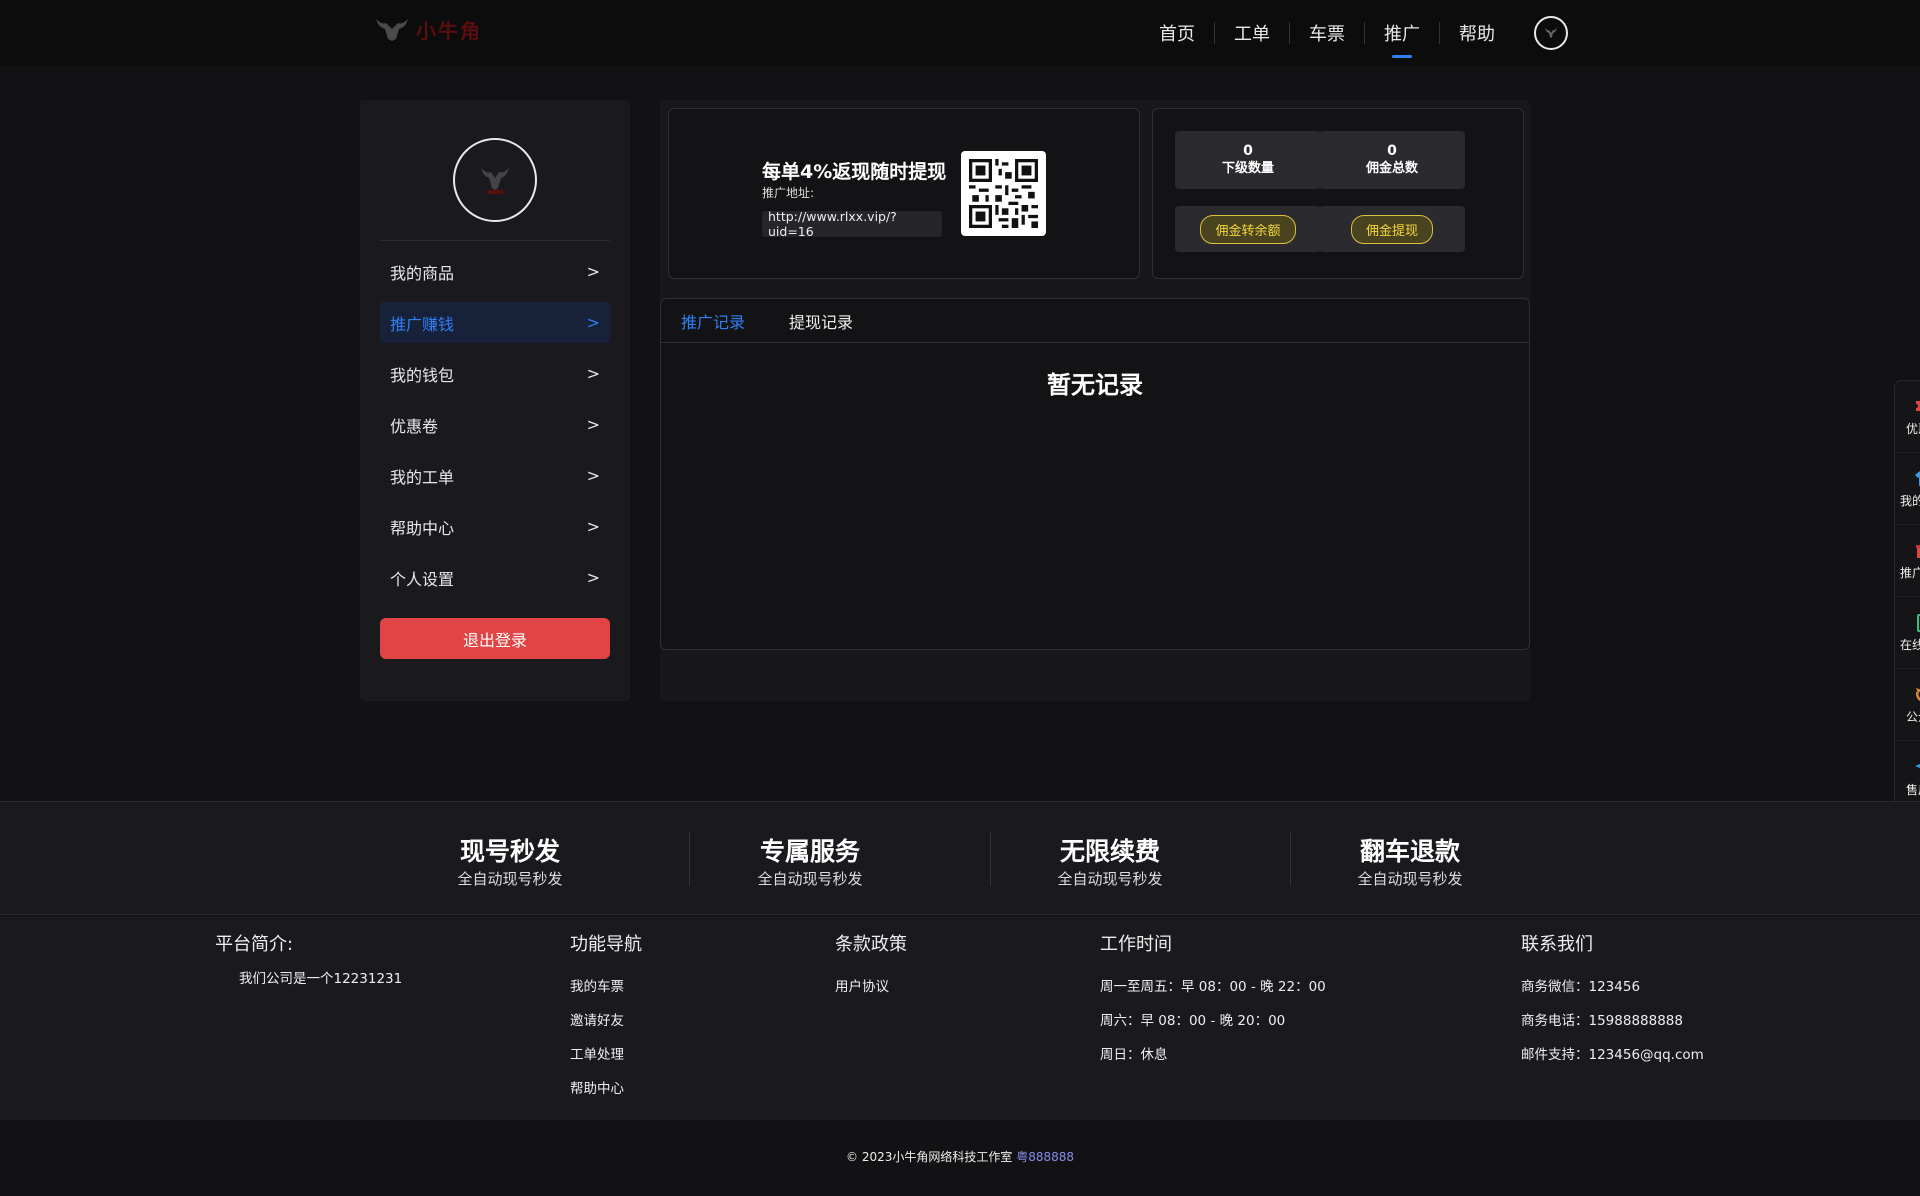 This screenshot has width=1920, height=1196. Describe the element at coordinates (1409, 851) in the screenshot. I see `feature-title: 翻车退款` at that location.